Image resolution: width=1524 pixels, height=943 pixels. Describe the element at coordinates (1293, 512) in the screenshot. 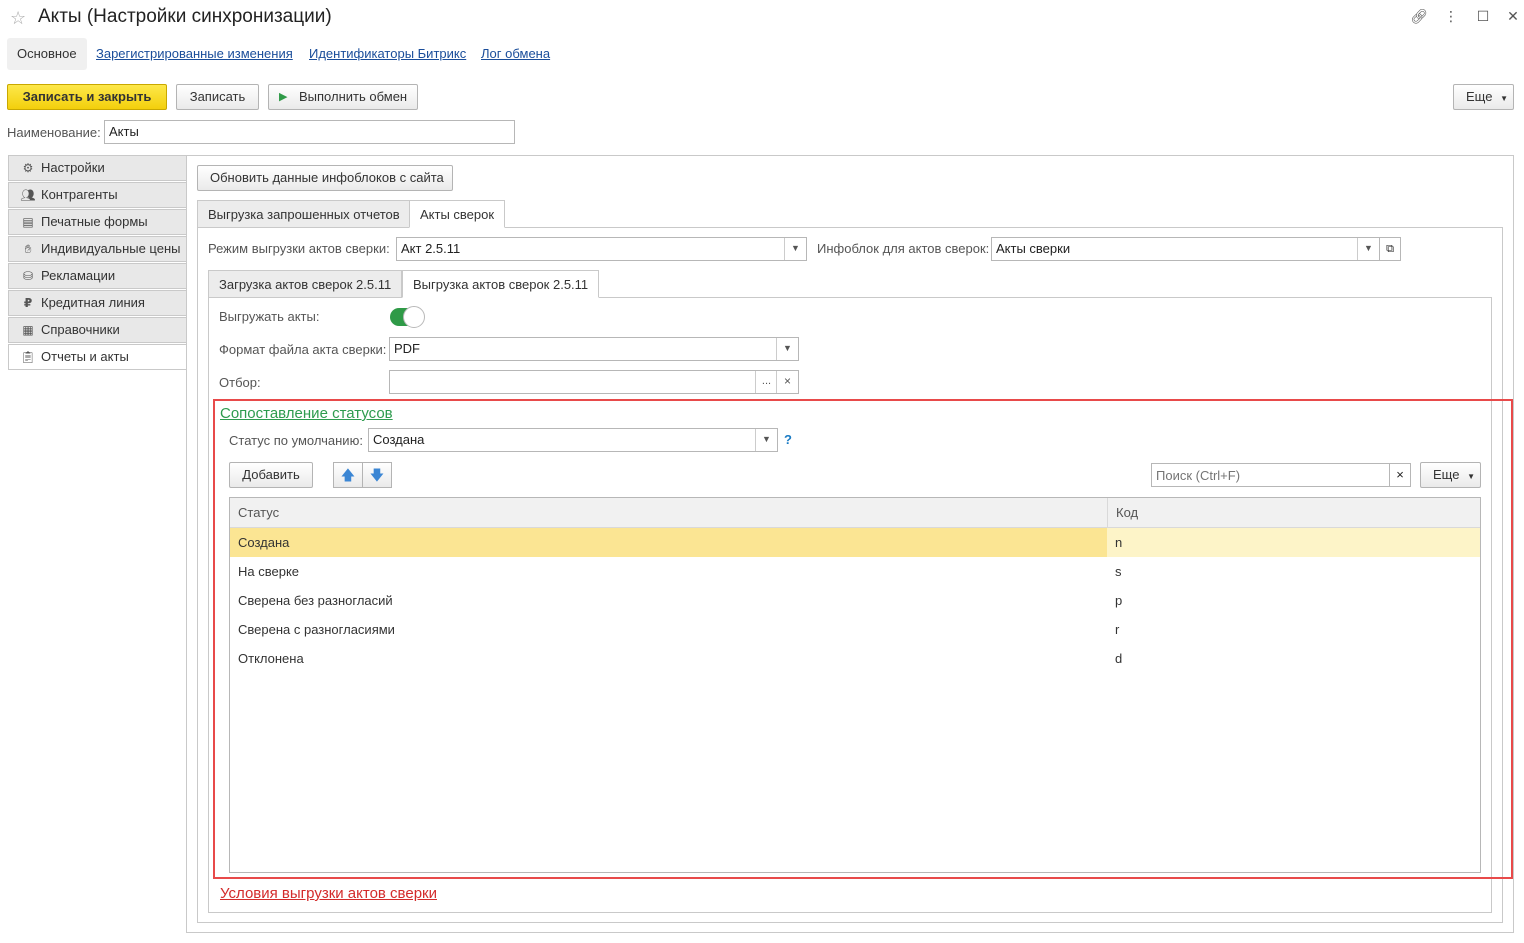

I see `column-header-code: Код` at that location.